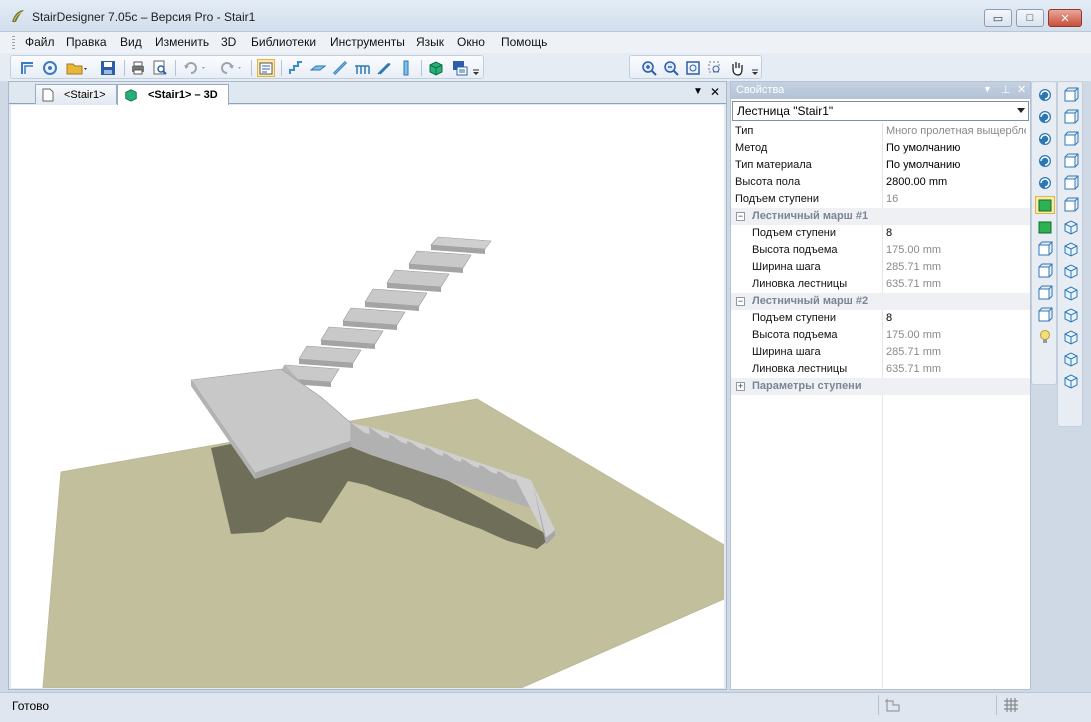  What do you see at coordinates (1071, 271) in the screenshot?
I see `iso-view-3-icon` at bounding box center [1071, 271].